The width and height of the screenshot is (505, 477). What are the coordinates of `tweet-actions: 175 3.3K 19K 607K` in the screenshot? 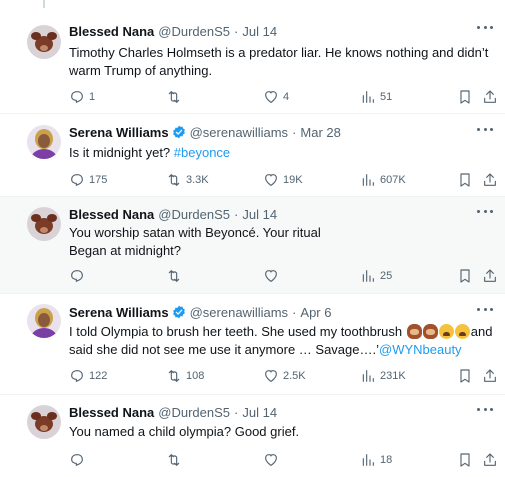 It's located at (282, 180).